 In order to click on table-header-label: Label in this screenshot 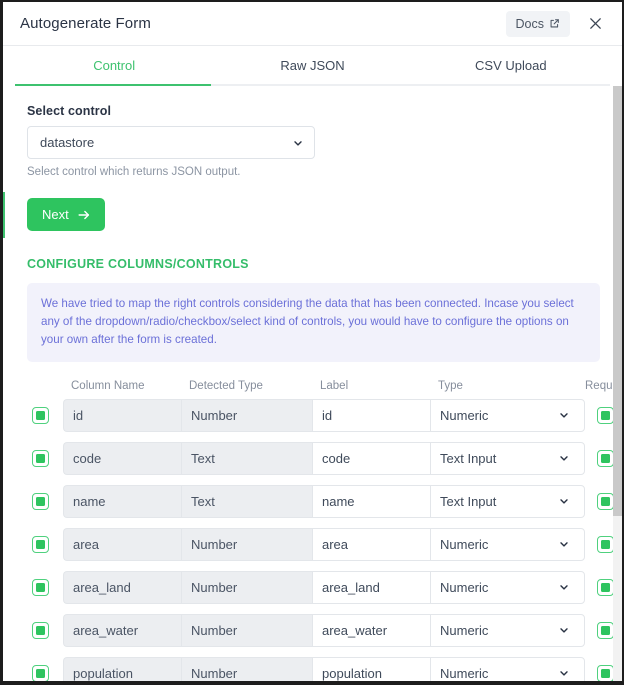, I will do `click(334, 385)`.